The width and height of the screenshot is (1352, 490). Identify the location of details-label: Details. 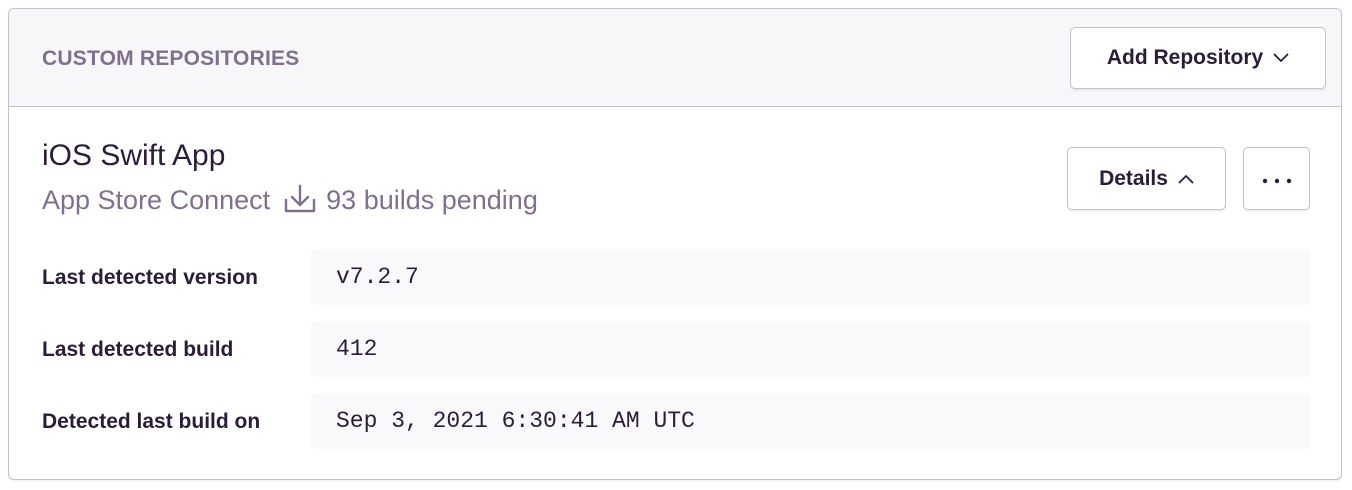
(1133, 178).